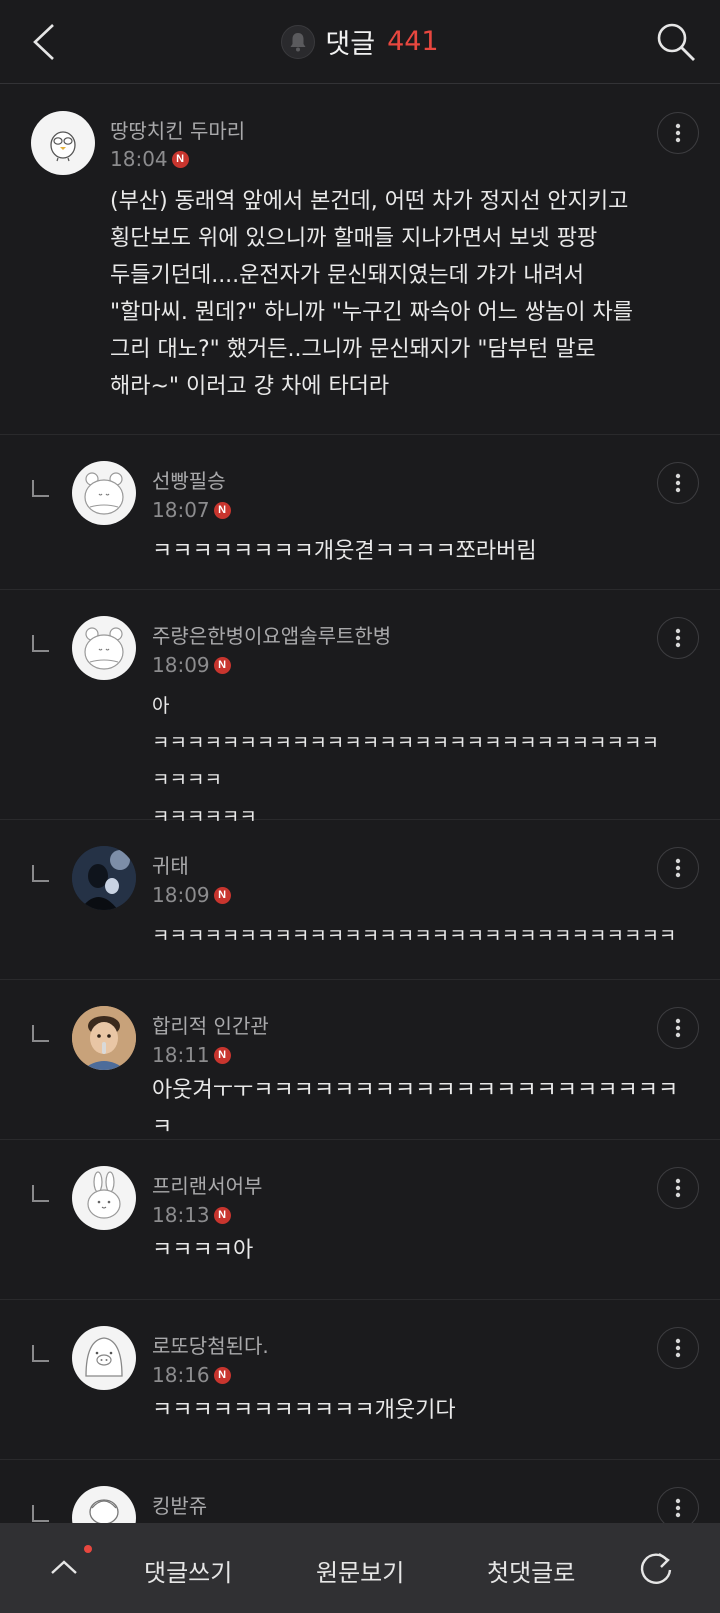 This screenshot has width=720, height=1613. I want to click on pig-avatar-icon, so click(104, 1357).